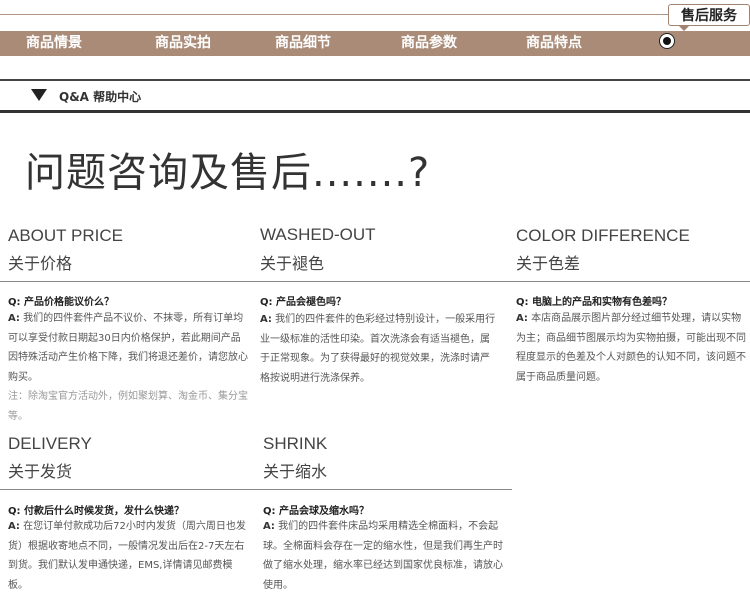  I want to click on section-delivery-zh: 关于发货, so click(40, 471).